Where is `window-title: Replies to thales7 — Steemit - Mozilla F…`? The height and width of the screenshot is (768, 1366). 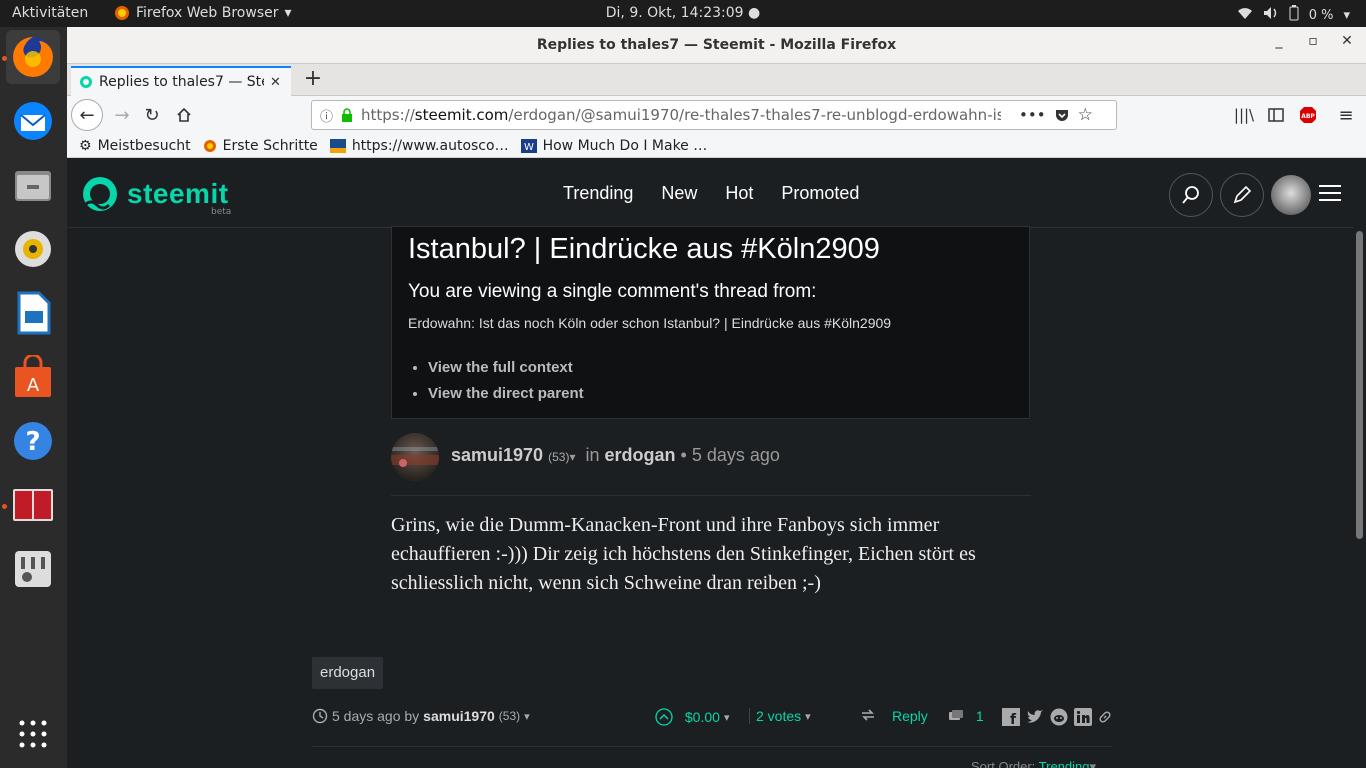
window-title: Replies to thales7 — Steemit - Mozilla F… is located at coordinates (716, 45).